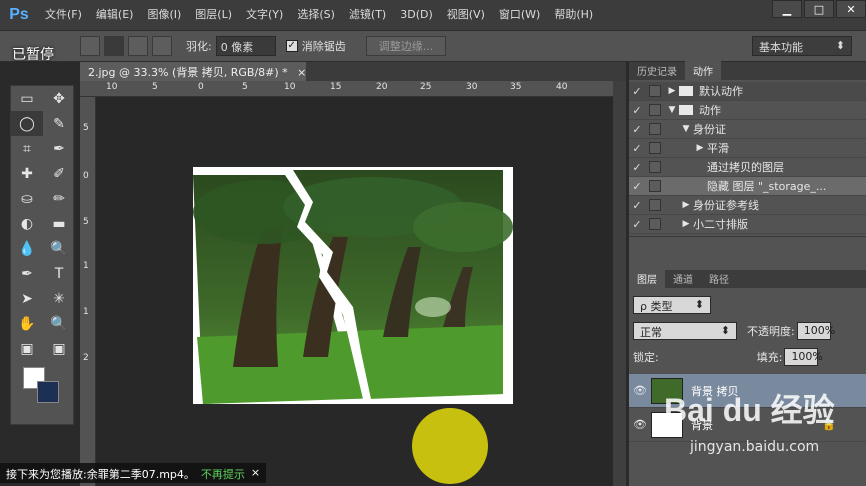 This screenshot has height=486, width=866. What do you see at coordinates (815, 331) in the screenshot?
I see `opacity-input: 100%` at bounding box center [815, 331].